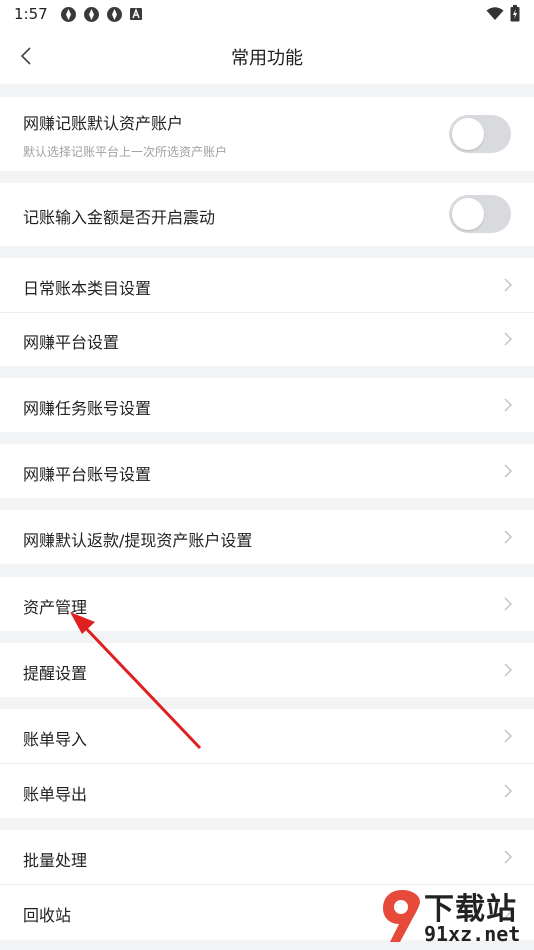 The image size is (534, 950). I want to click on status-time: 1:57, so click(31, 14).